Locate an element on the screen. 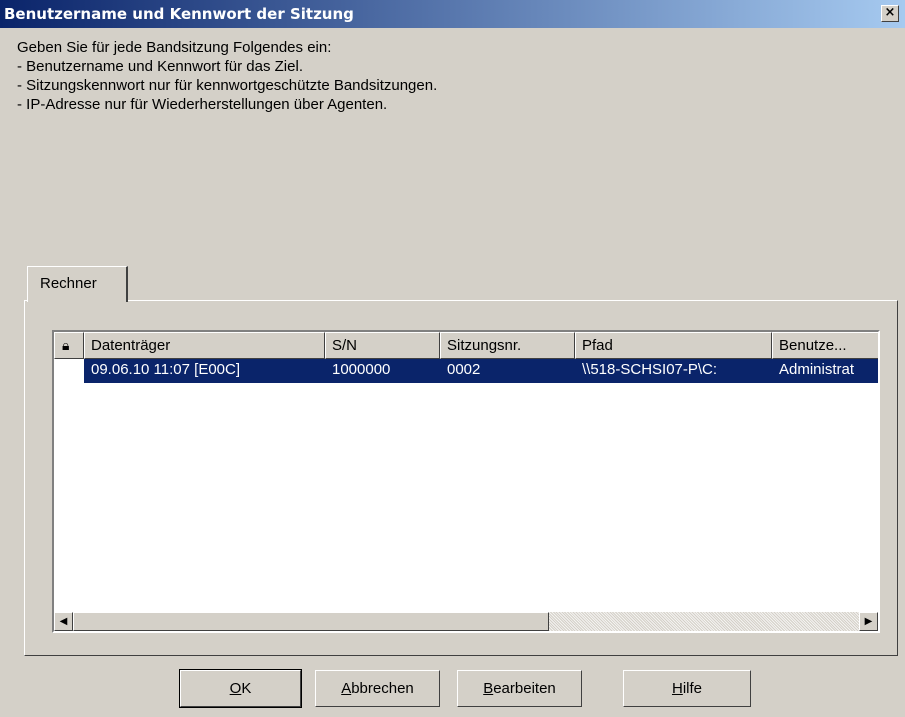  arrow-left-icon: ◀ is located at coordinates (63, 621).